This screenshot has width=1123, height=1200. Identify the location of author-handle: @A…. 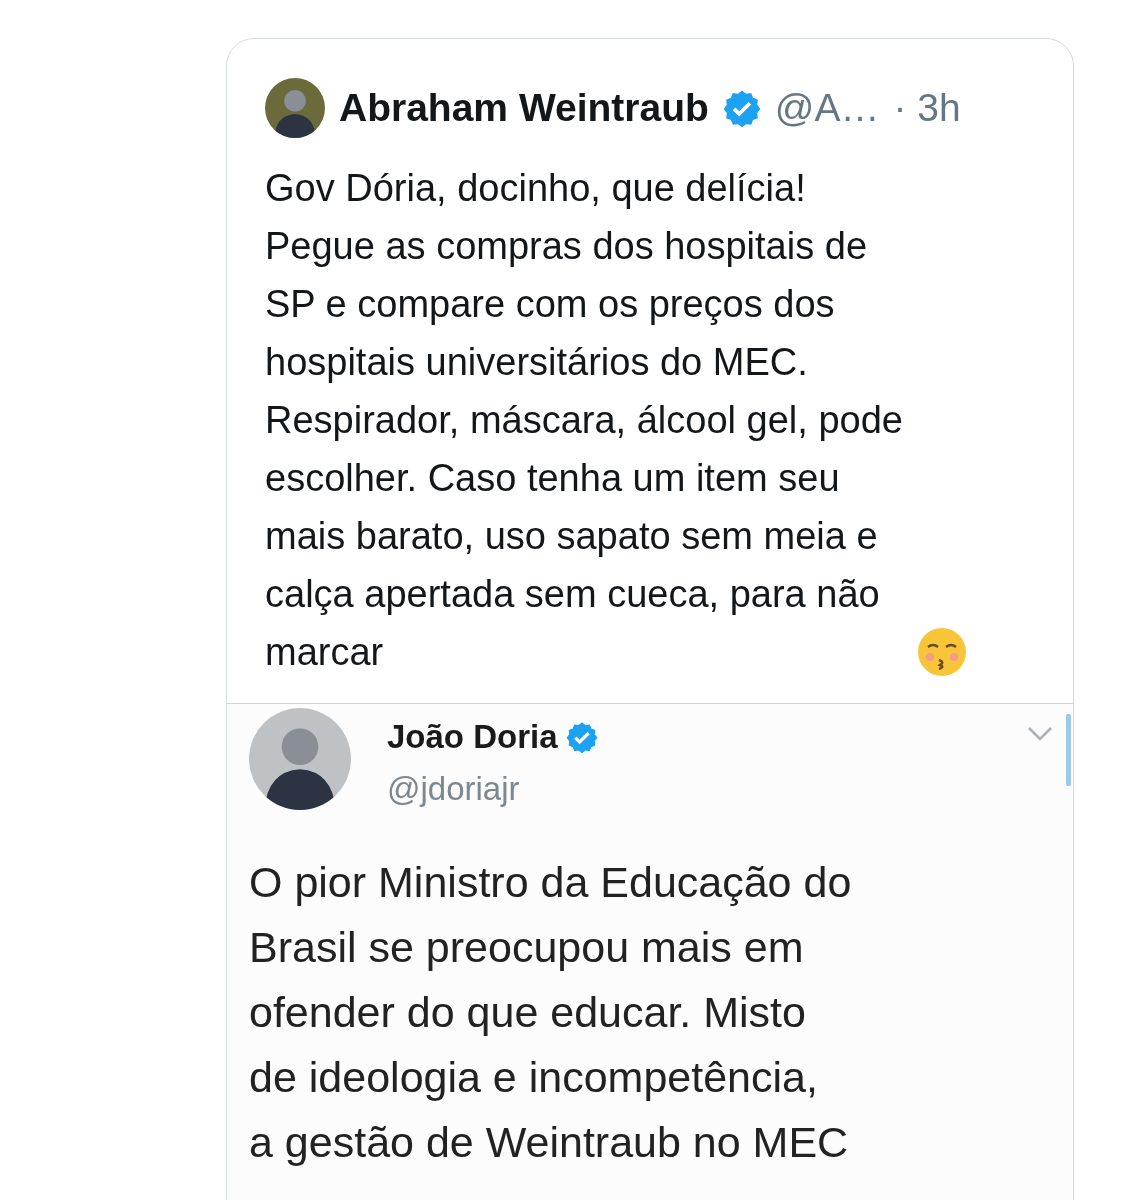
(827, 108).